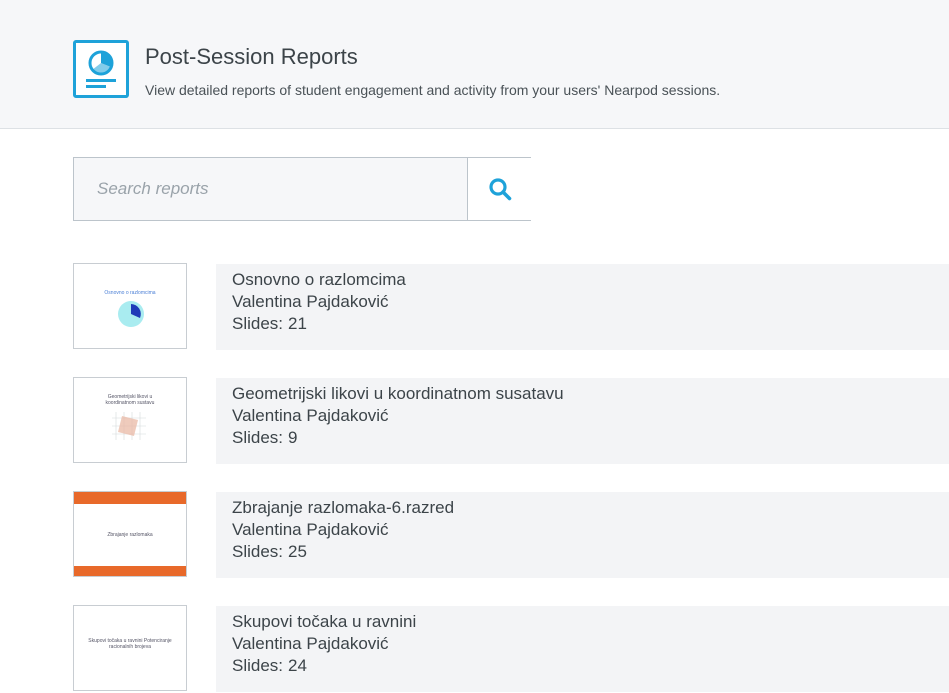  I want to click on report-thumbnail: Zbrajanje razlomaka, so click(130, 534).